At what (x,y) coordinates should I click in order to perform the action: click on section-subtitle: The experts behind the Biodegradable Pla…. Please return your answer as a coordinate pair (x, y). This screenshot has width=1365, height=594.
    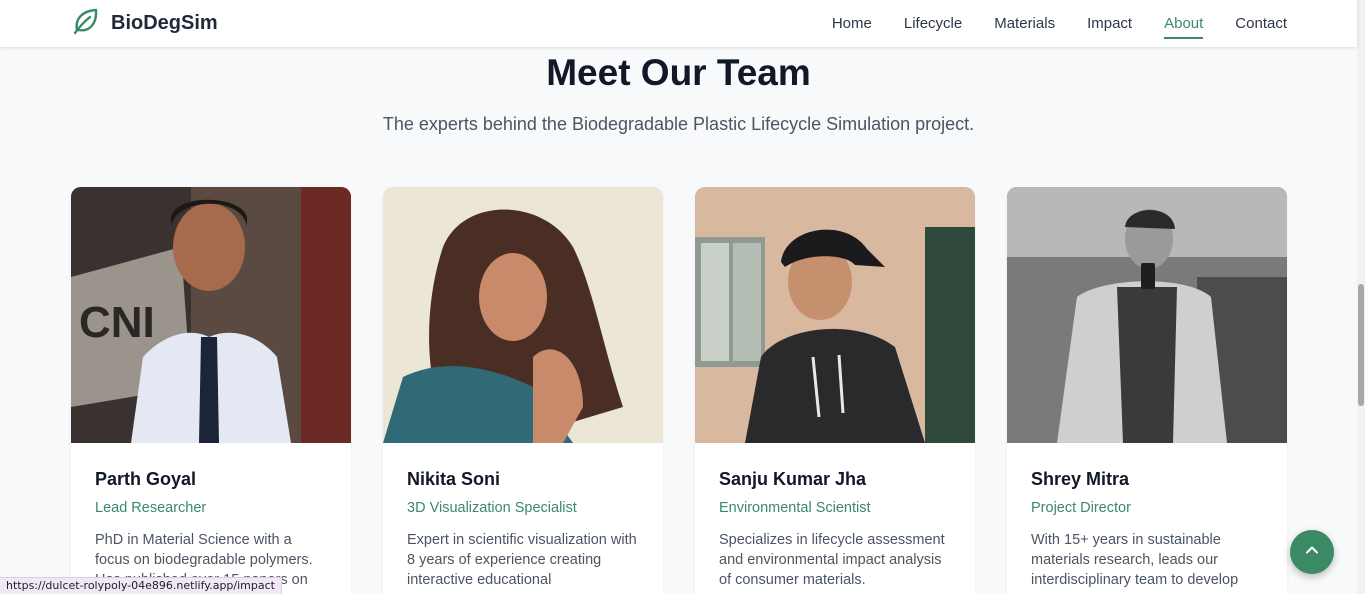
    Looking at the image, I should click on (678, 124).